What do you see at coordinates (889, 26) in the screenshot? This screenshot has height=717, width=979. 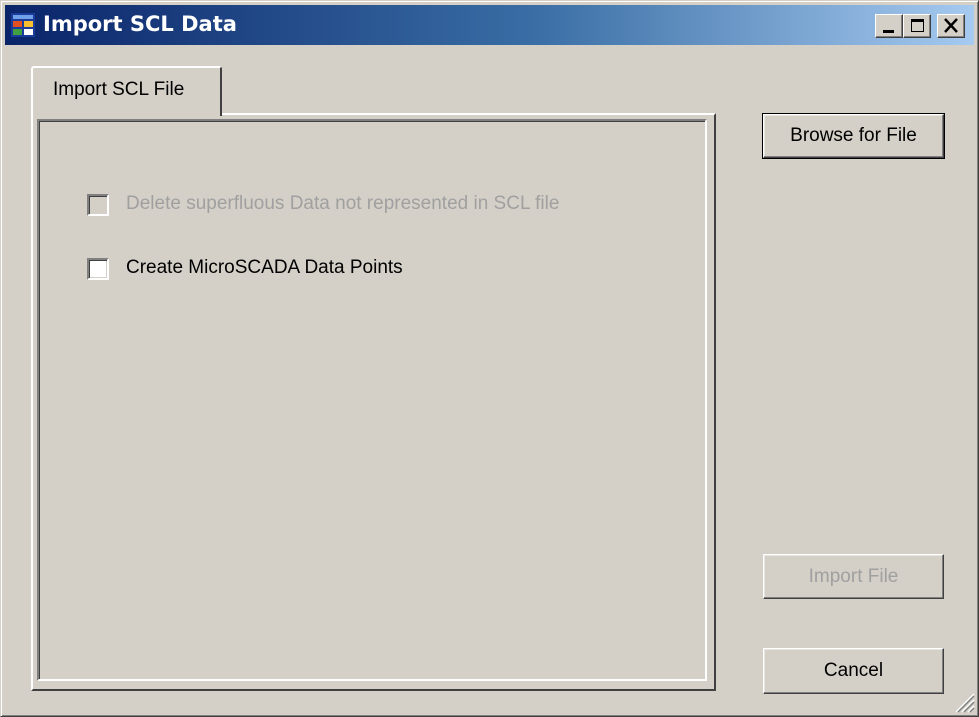 I see `minimize-button` at bounding box center [889, 26].